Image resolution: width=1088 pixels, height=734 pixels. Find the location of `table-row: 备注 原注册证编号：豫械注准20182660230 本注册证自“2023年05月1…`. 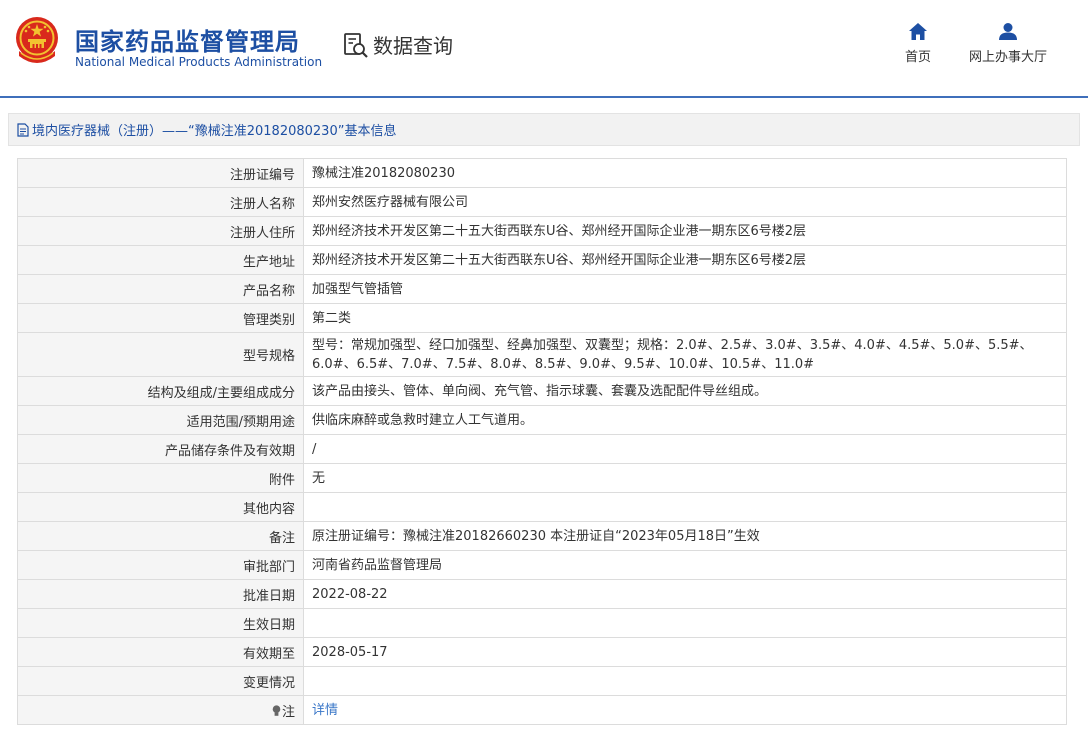

table-row: 备注 原注册证编号：豫械注准20182660230 本注册证自“2023年05月1… is located at coordinates (542, 536).